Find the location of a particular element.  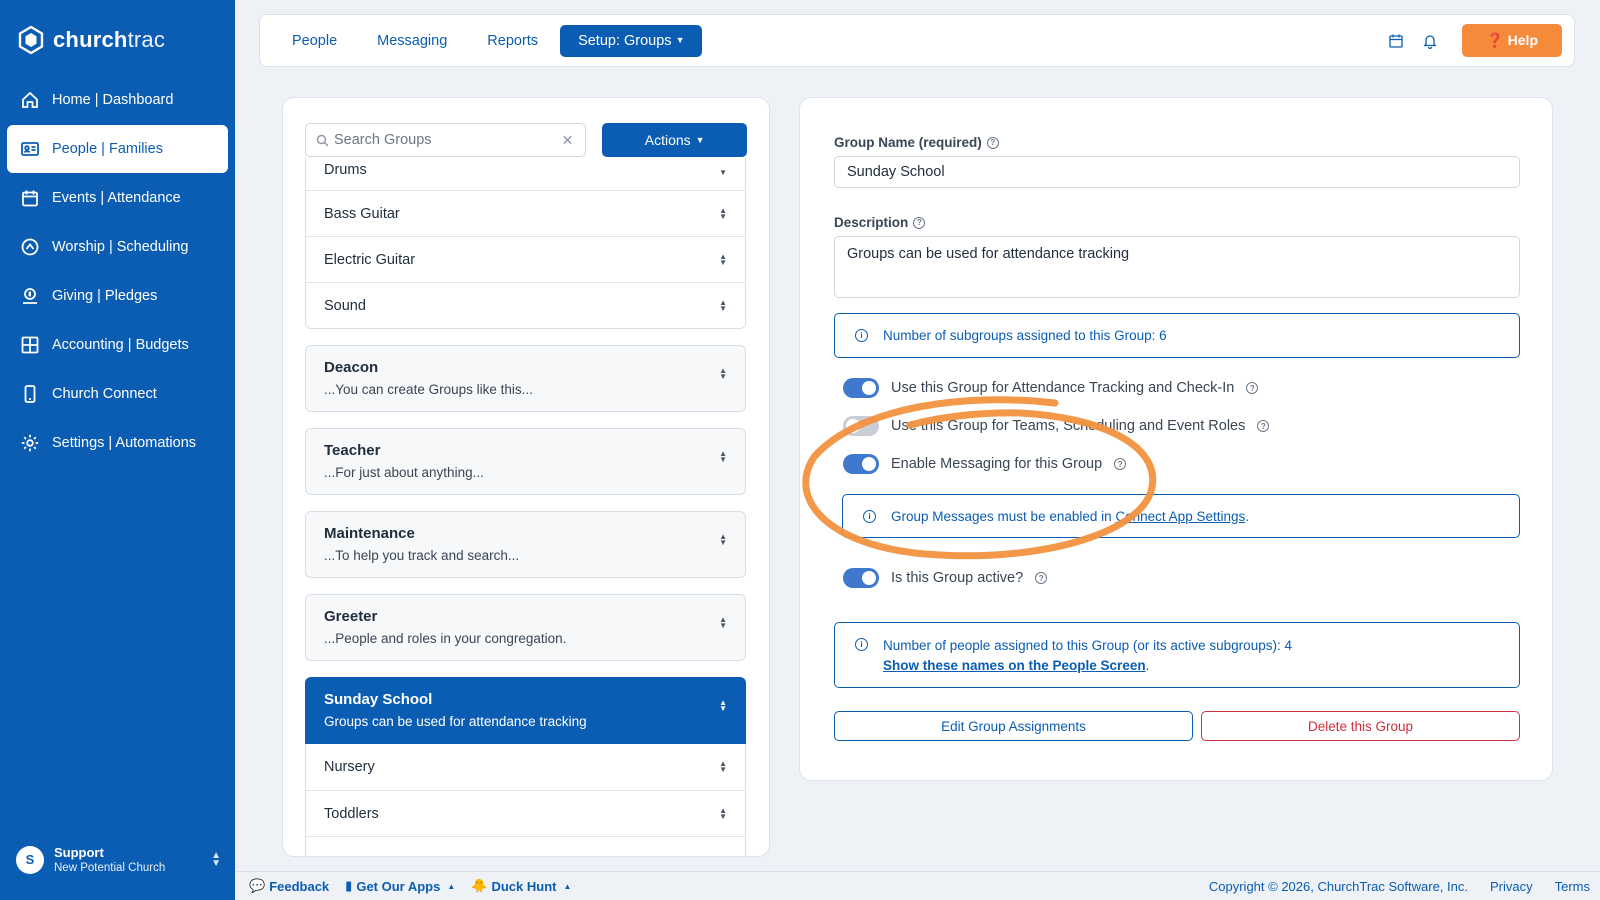

list-item is located at coordinates (525, 846).